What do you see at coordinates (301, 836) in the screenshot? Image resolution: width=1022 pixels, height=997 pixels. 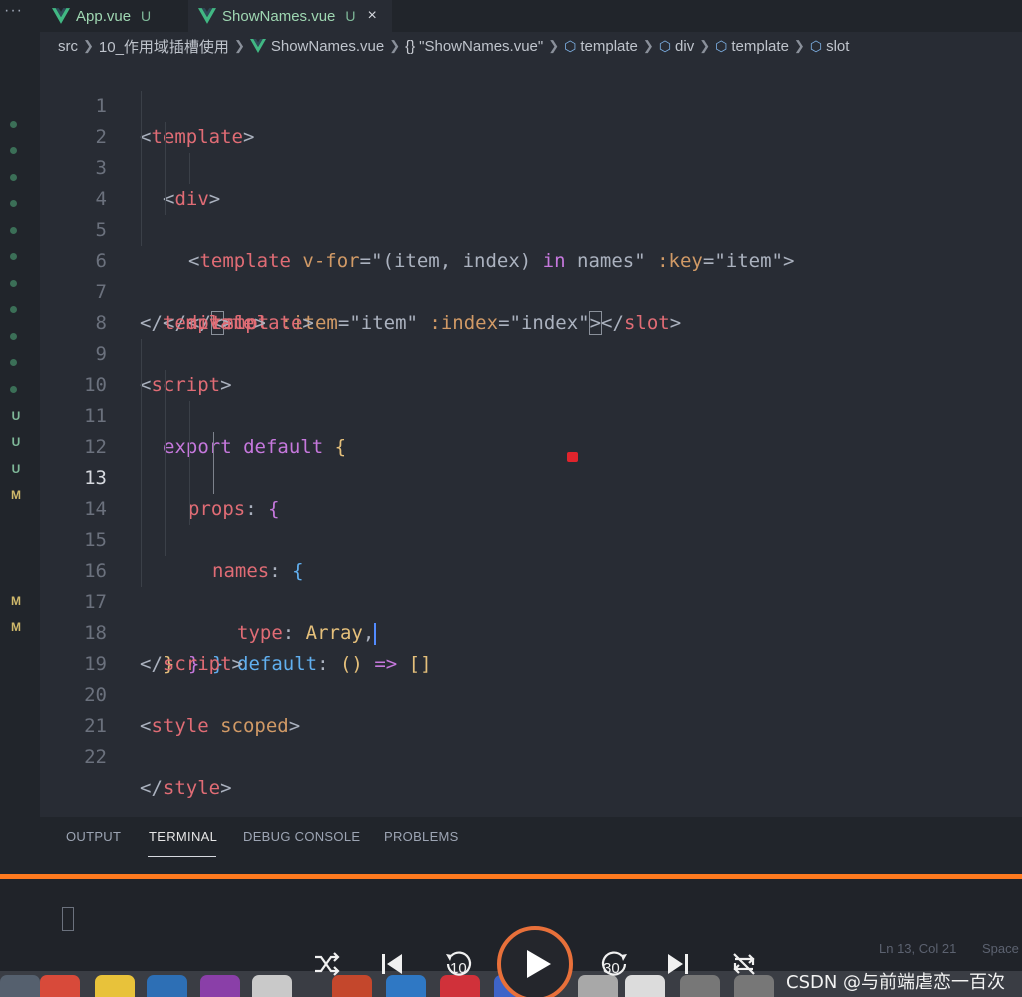 I see `tab-debug-console: DEBUG CONSOLE` at bounding box center [301, 836].